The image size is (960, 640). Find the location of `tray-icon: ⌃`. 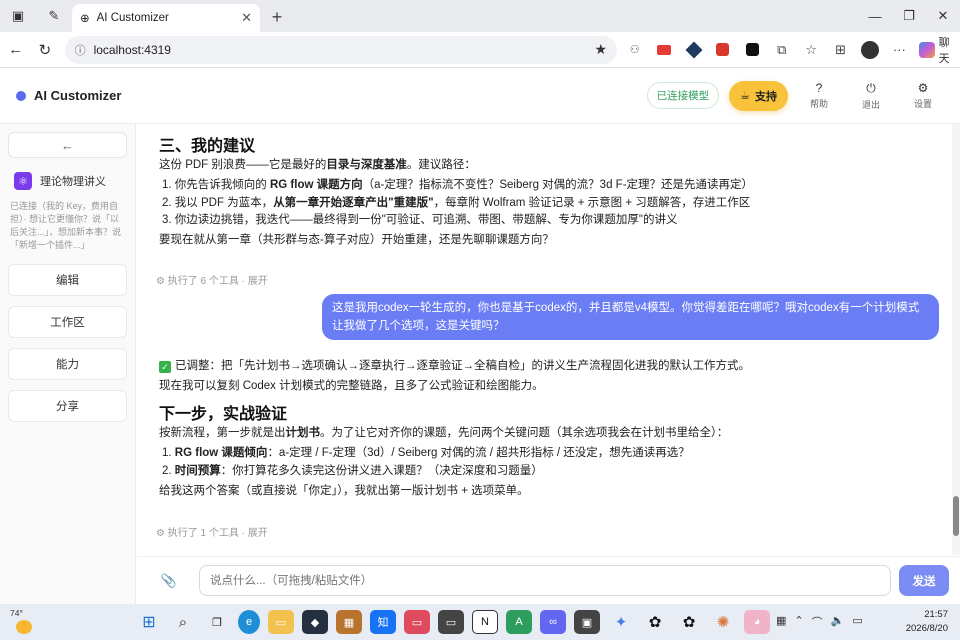

tray-icon: ⌃ is located at coordinates (798, 622).